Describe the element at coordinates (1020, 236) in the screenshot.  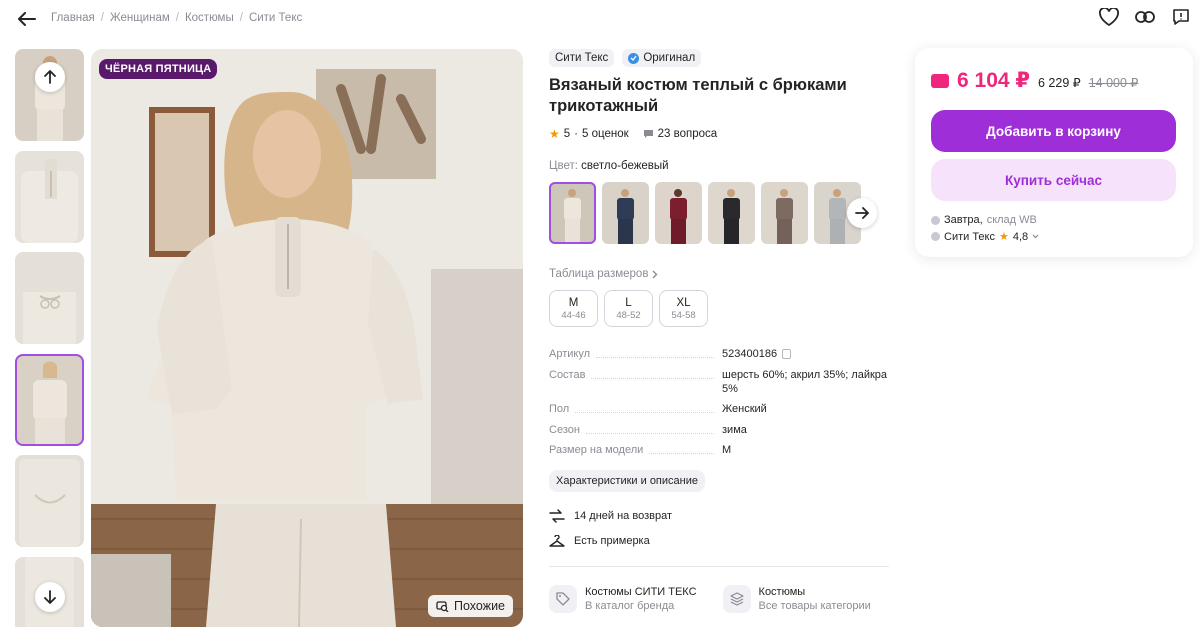
I see `seller-rating: 4,8` at that location.